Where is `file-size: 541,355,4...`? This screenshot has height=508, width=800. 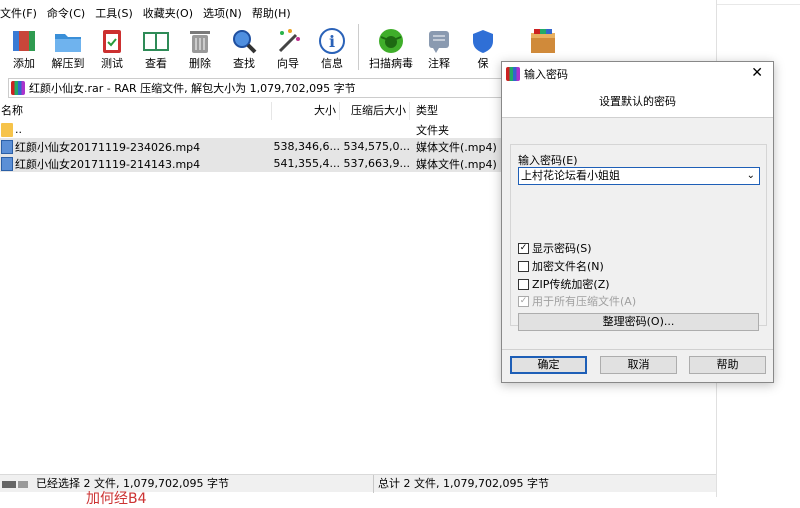
file-size: 541,355,4... is located at coordinates (306, 163).